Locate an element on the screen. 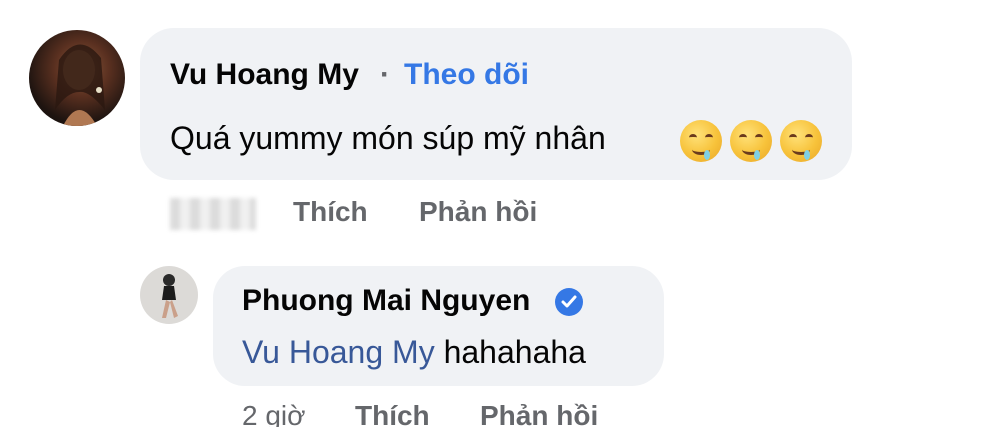 The image size is (1000, 427). mention-link: Vu Hoang My is located at coordinates (338, 352).